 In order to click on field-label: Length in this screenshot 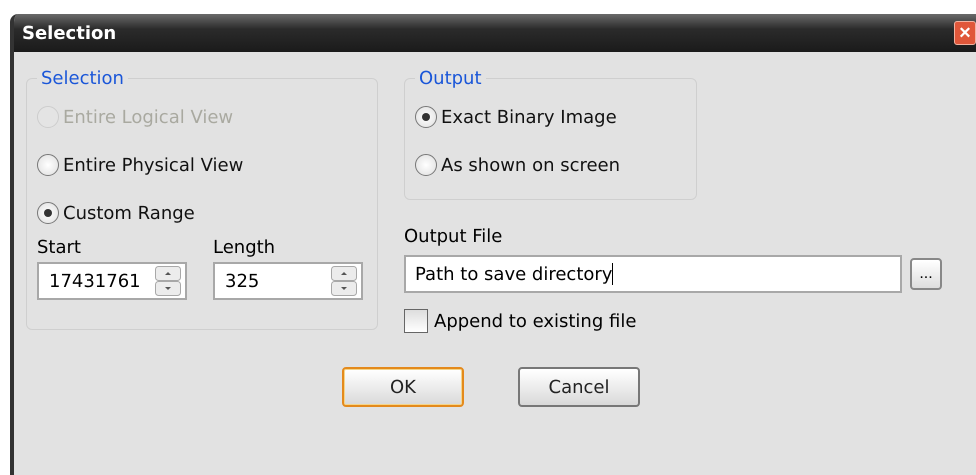, I will do `click(244, 247)`.